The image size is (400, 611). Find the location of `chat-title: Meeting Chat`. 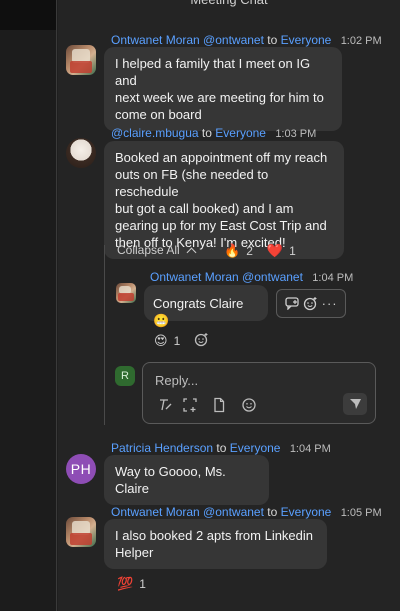

chat-title: Meeting Chat is located at coordinates (229, 4).